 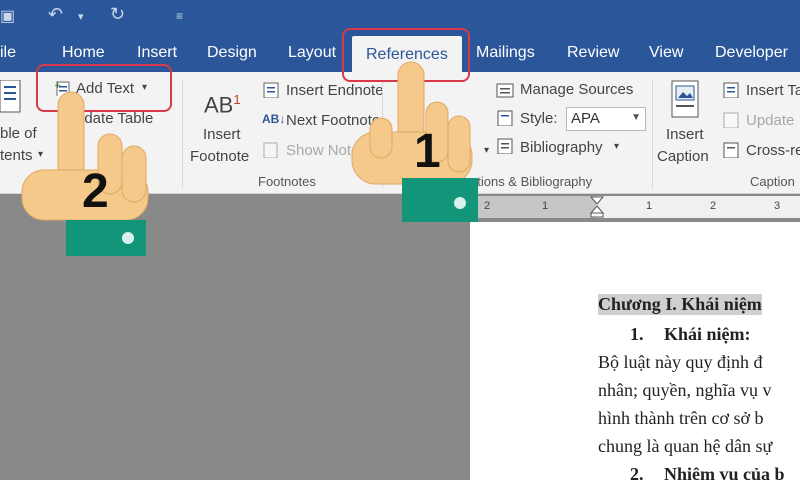 I want to click on insert-table-of-figures-icon, so click(x=731, y=90).